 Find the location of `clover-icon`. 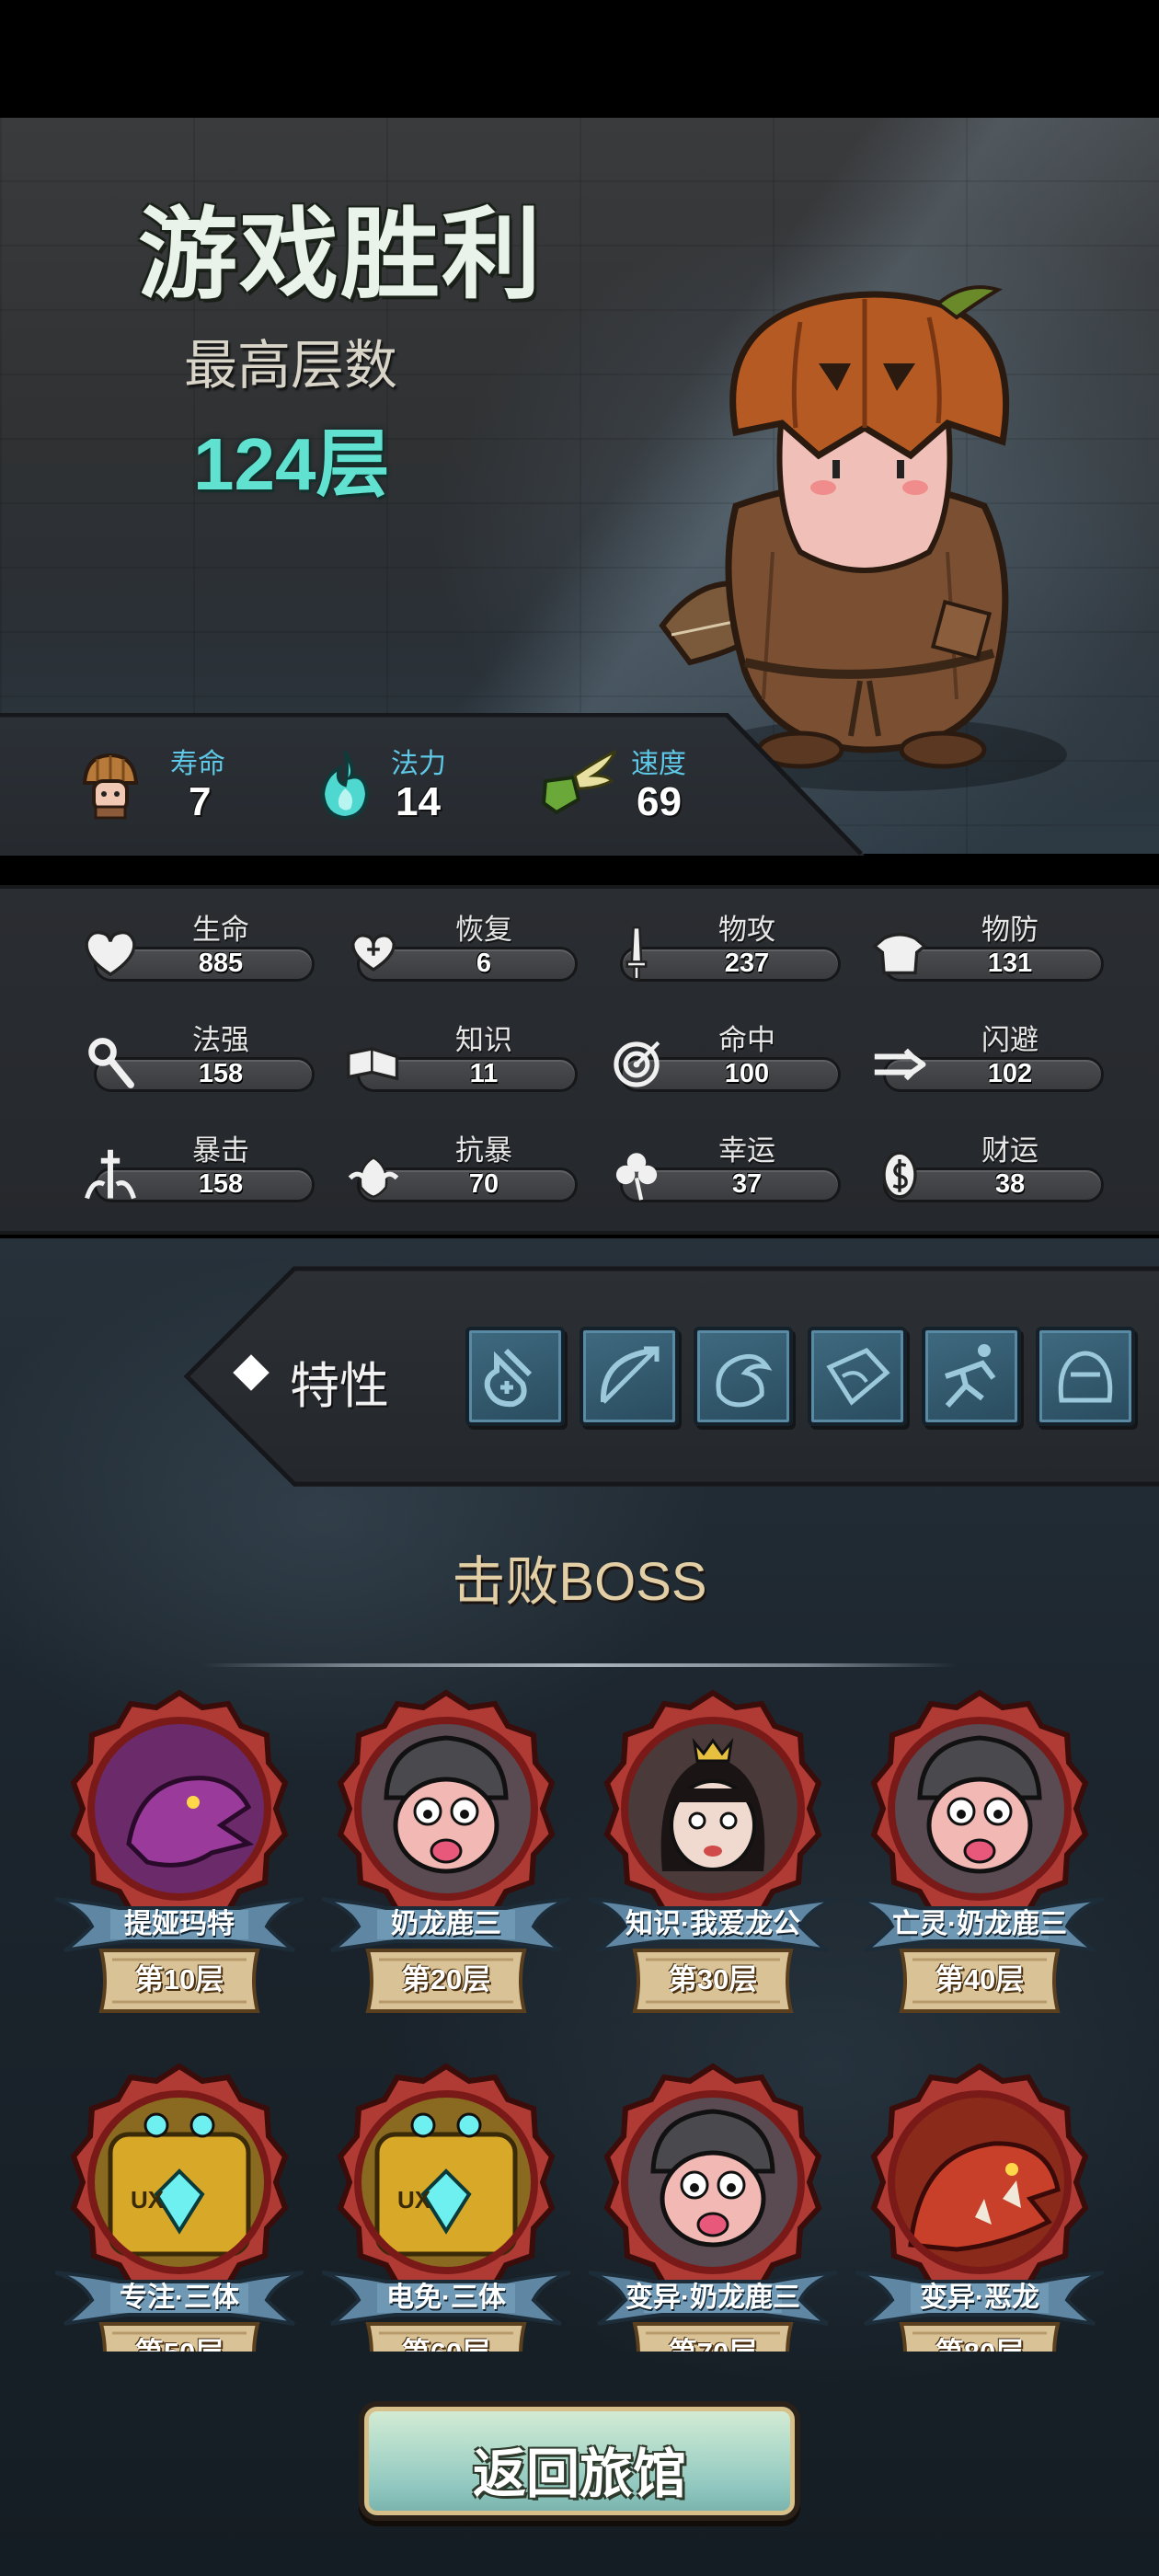

clover-icon is located at coordinates (636, 1177).